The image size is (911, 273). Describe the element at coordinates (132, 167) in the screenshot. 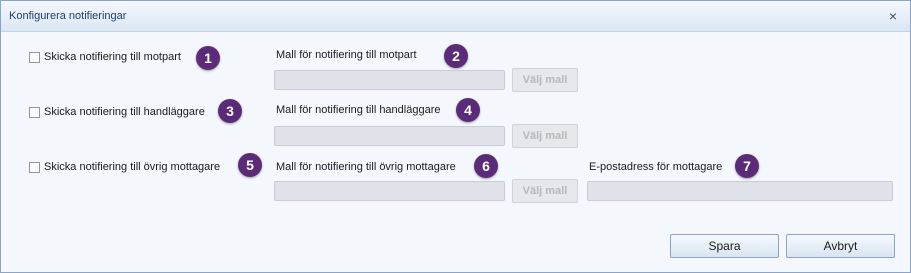

I see `notify-other-recipient-label: Skicka notifiering till övrig mottagare` at that location.